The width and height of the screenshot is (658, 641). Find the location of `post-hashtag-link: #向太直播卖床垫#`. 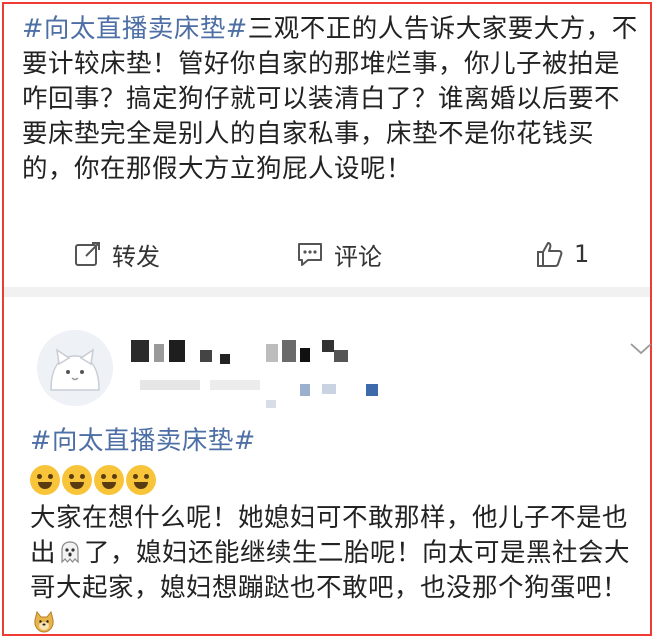

post-hashtag-link: #向太直播卖床垫# is located at coordinates (135, 29).